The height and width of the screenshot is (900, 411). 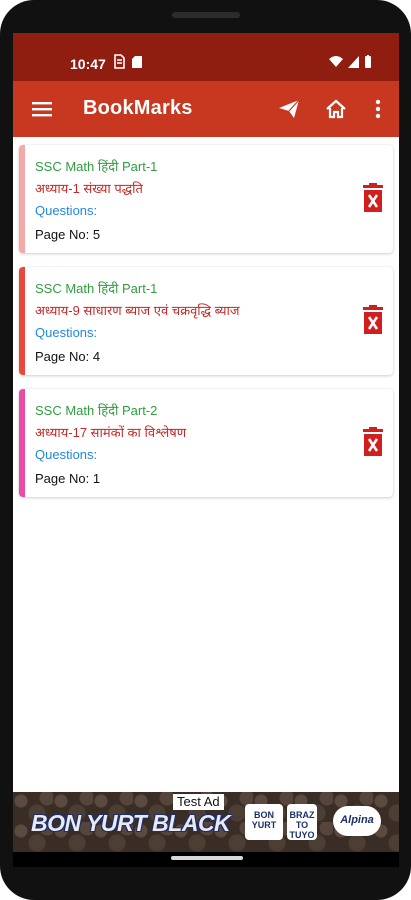 What do you see at coordinates (111, 432) in the screenshot?
I see `bookmark-chapter: अध्याय-17 सामंकों का विश्लेषण` at bounding box center [111, 432].